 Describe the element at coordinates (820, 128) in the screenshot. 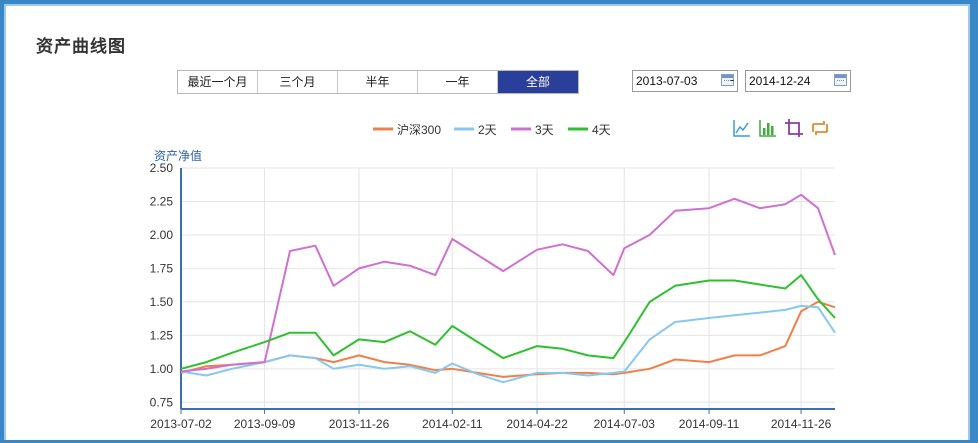

I see `tiled-icon` at that location.